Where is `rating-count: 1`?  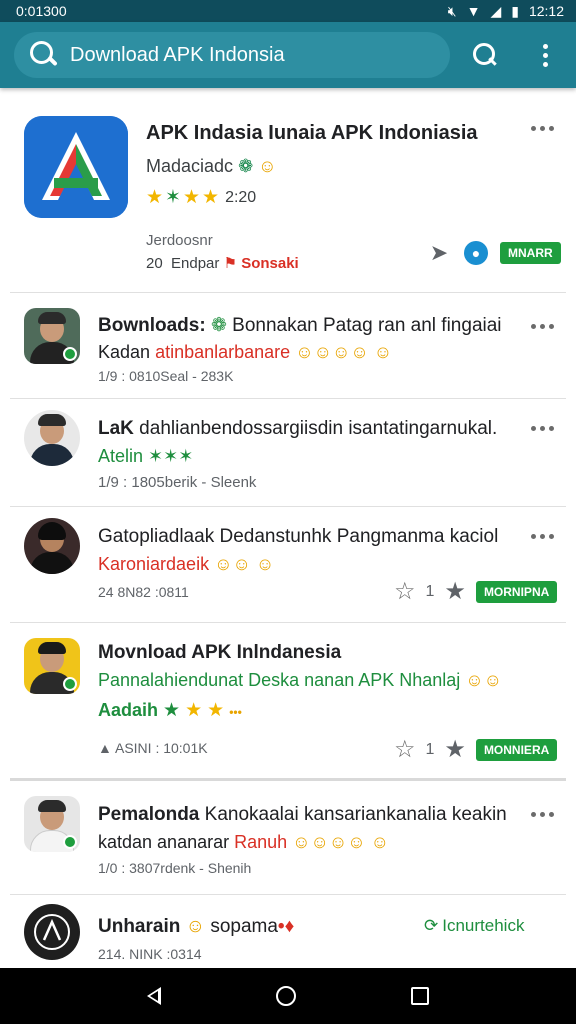 rating-count: 1 is located at coordinates (430, 749).